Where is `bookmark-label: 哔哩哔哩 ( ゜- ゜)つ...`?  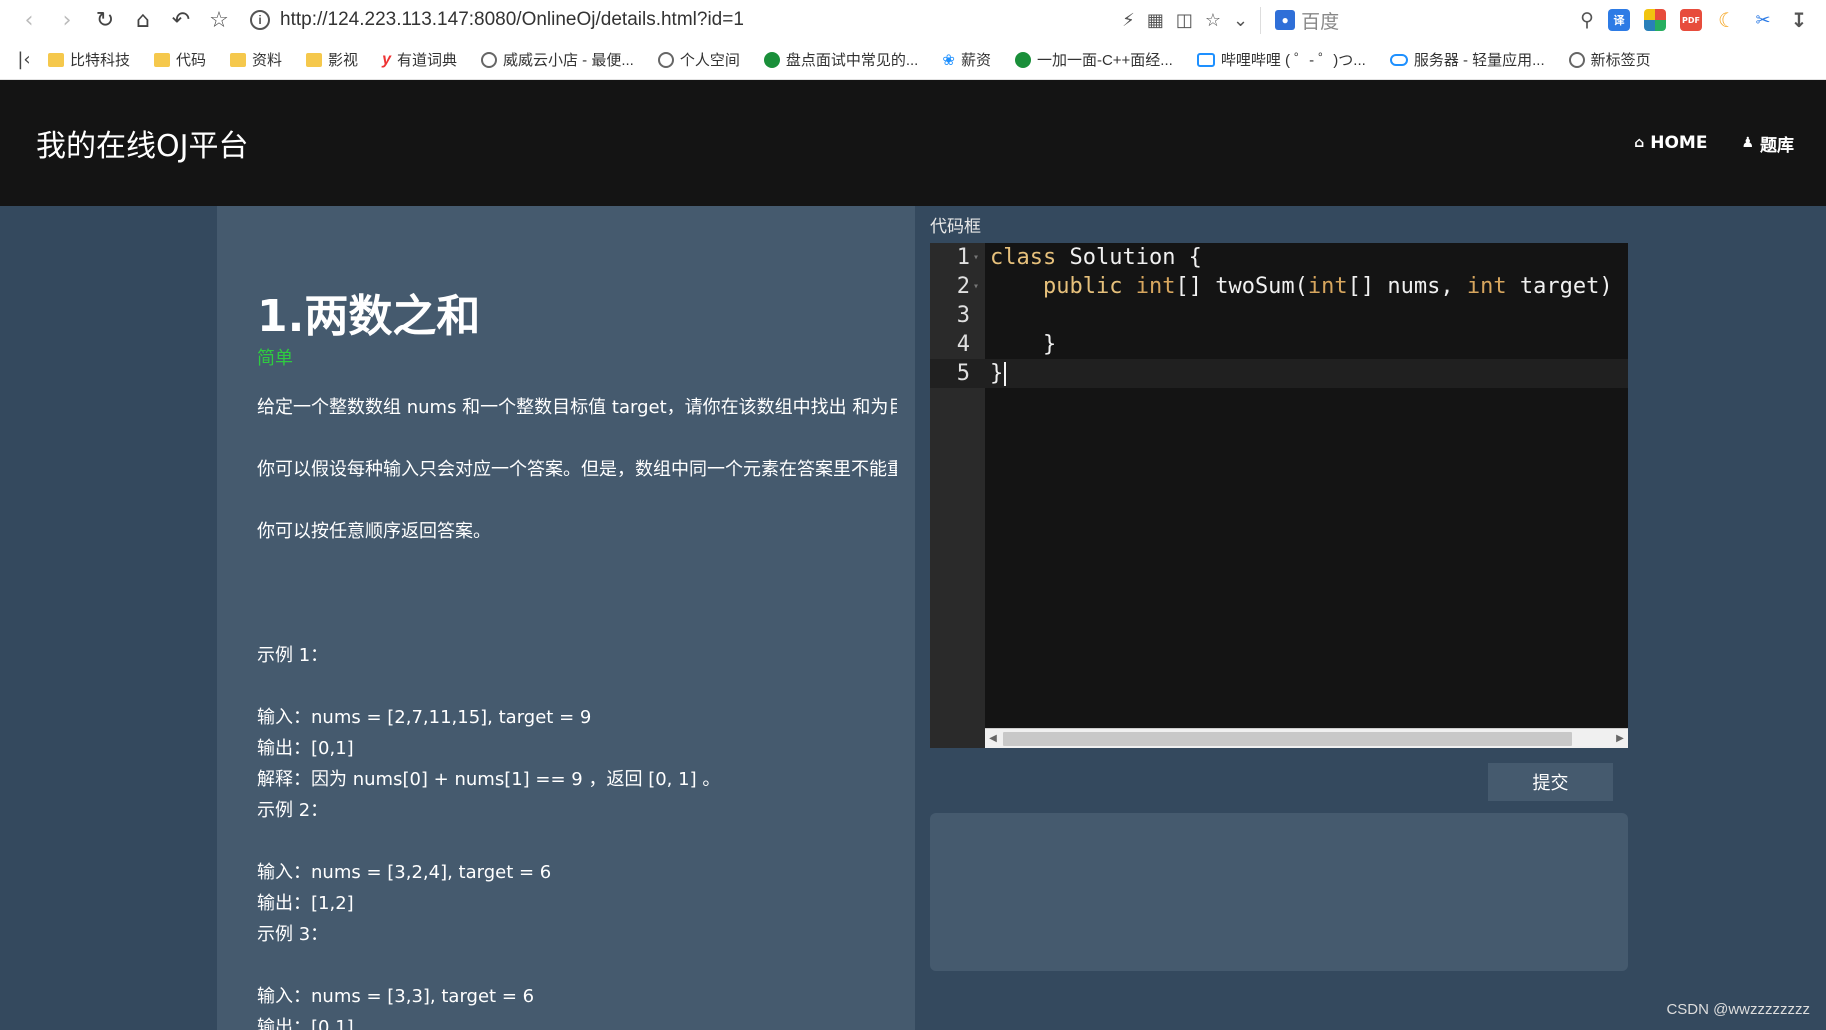
bookmark-label: 哔哩哔哩 ( ゜- ゜)つ... is located at coordinates (1293, 60).